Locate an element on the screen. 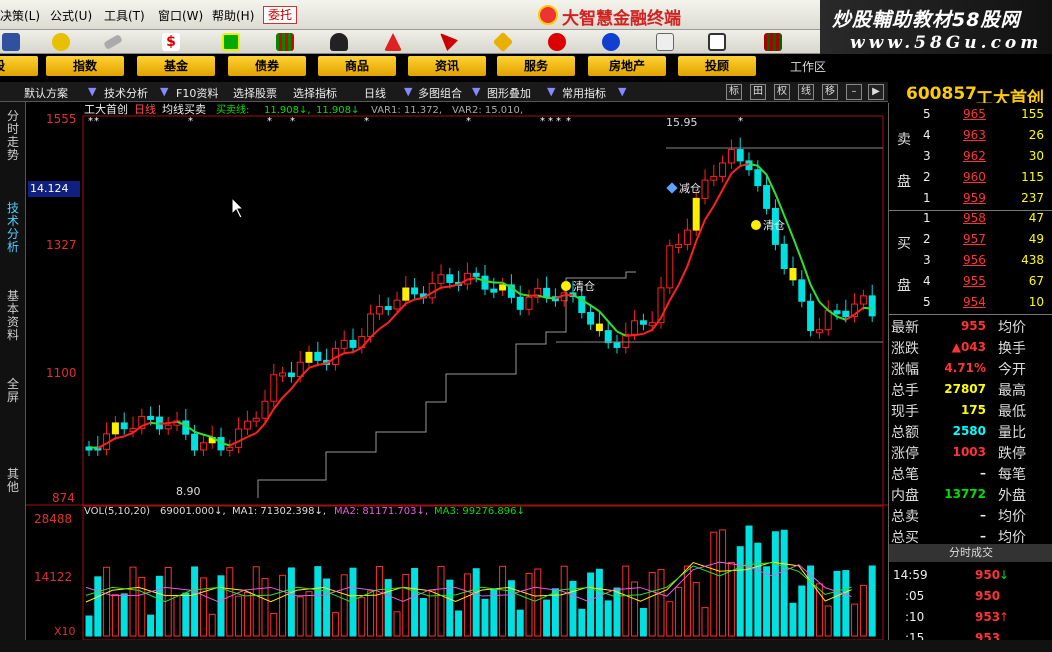 This screenshot has width=1052, height=652. nav-tab-advisor: 投顾 is located at coordinates (717, 66).